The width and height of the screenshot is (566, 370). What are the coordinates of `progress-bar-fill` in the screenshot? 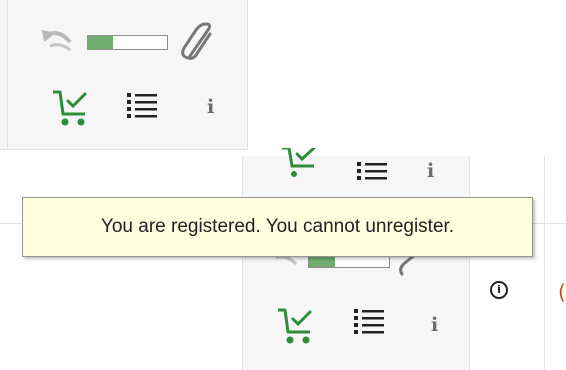 It's located at (101, 42).